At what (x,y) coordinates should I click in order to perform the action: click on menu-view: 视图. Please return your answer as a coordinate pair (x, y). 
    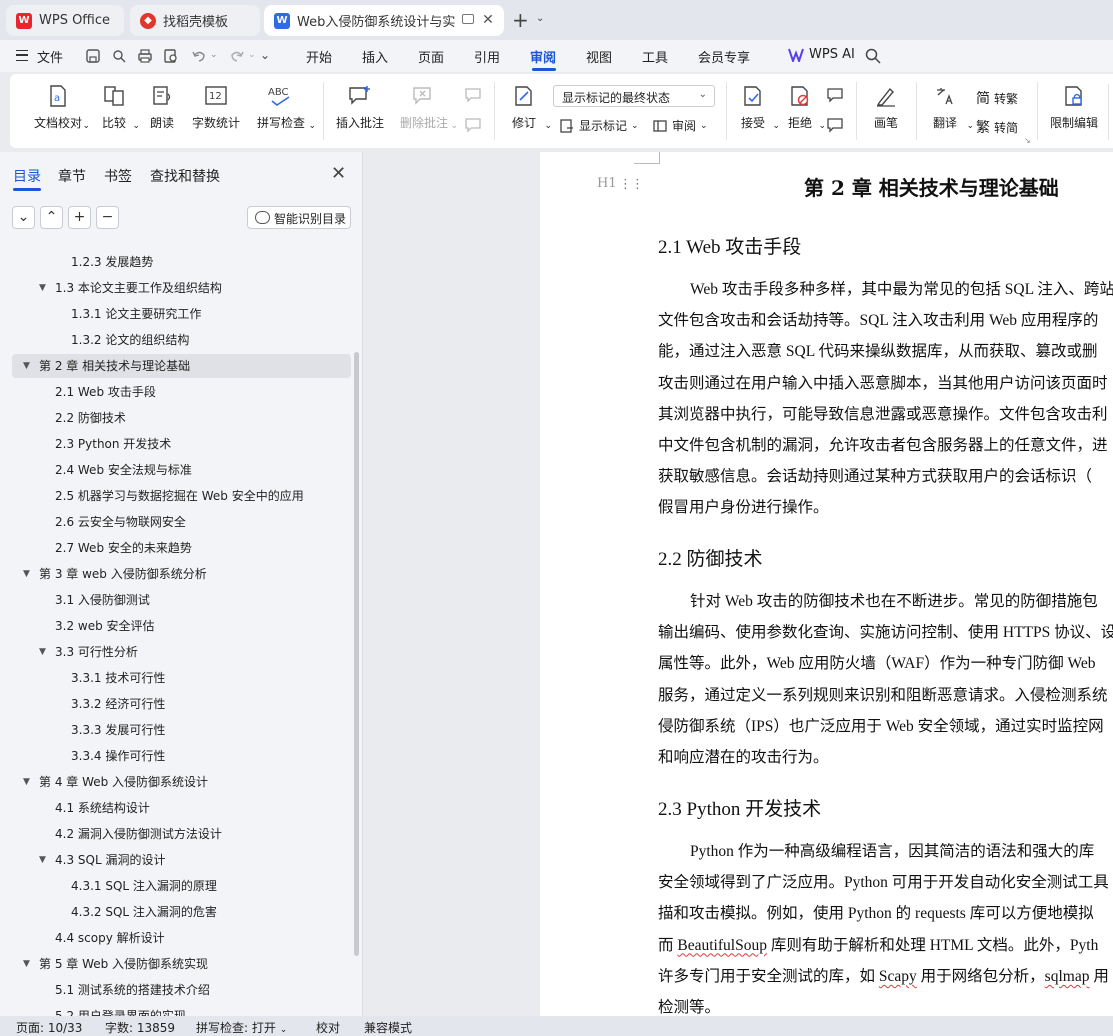
    Looking at the image, I should click on (599, 56).